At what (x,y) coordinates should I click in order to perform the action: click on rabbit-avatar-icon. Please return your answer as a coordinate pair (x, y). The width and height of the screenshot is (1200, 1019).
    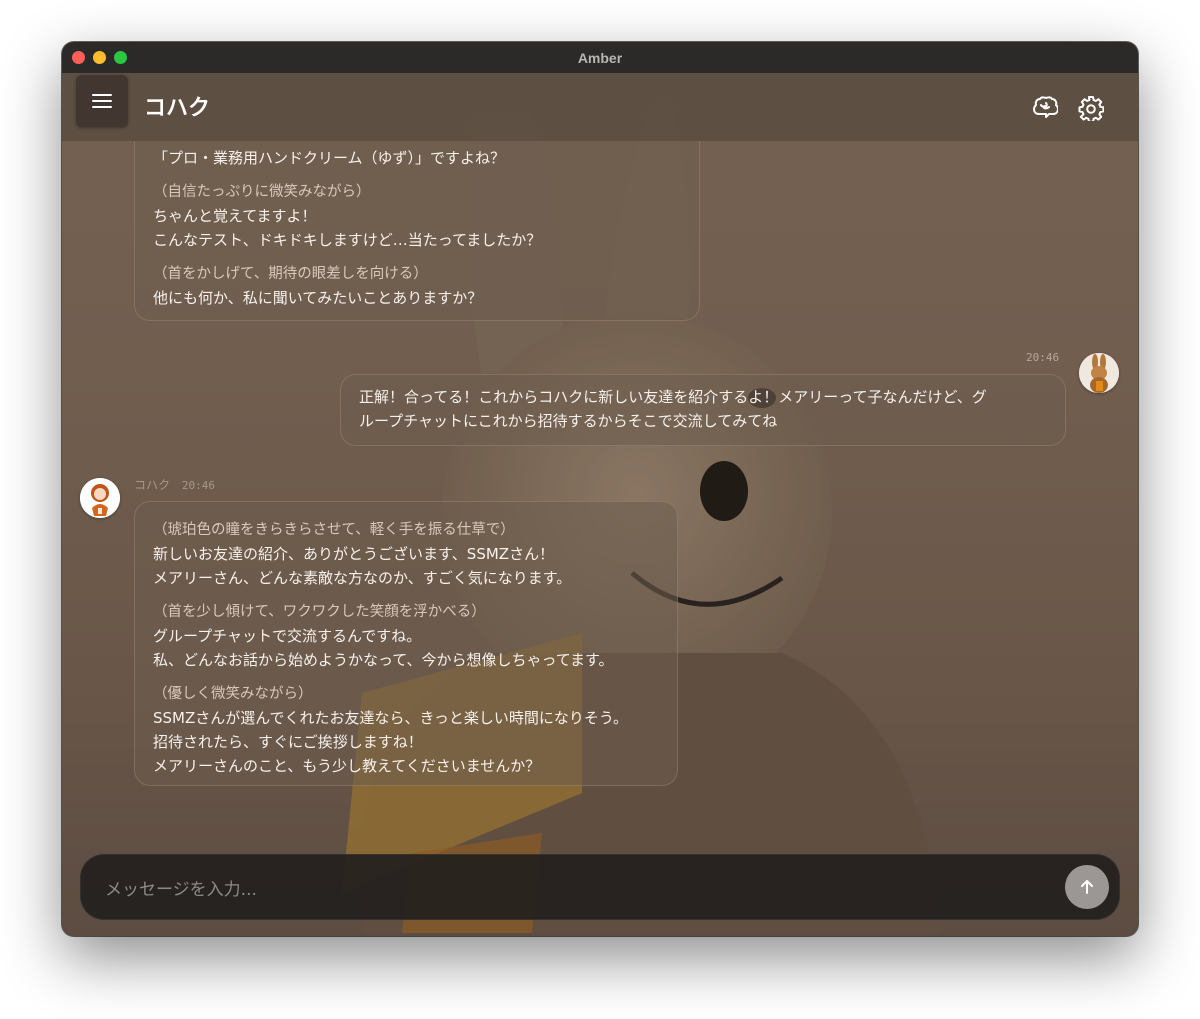
    Looking at the image, I should click on (1099, 373).